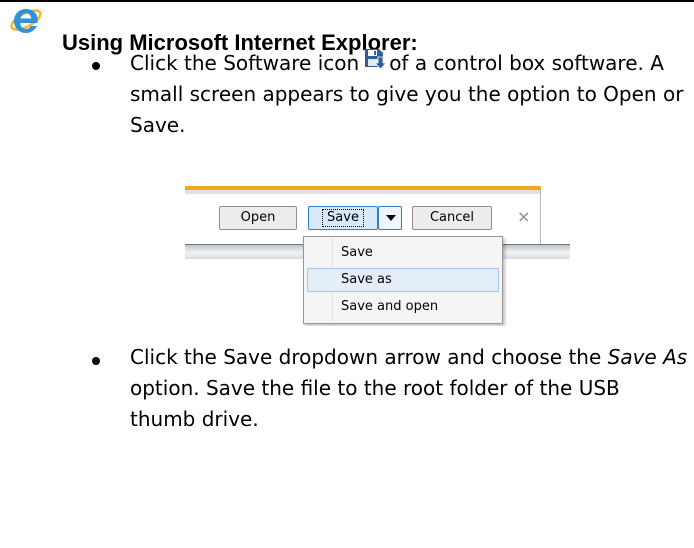 Image resolution: width=694 pixels, height=548 pixels. Describe the element at coordinates (347, 1) in the screenshot. I see `top-rule` at that location.